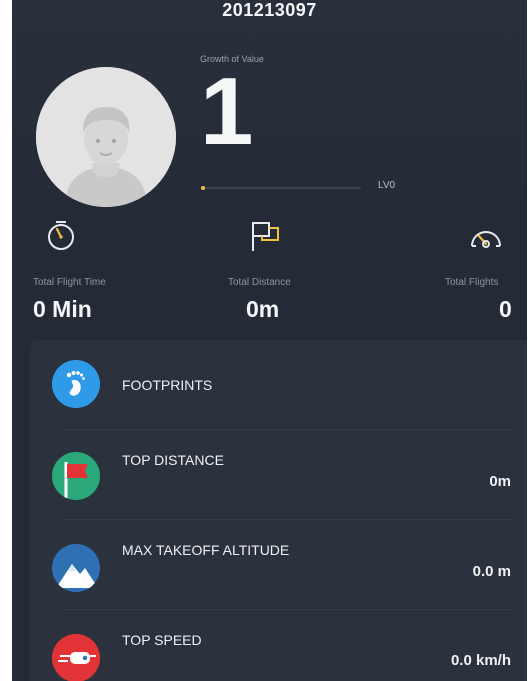  What do you see at coordinates (505, 309) in the screenshot?
I see `total-flights-value: 0` at bounding box center [505, 309].